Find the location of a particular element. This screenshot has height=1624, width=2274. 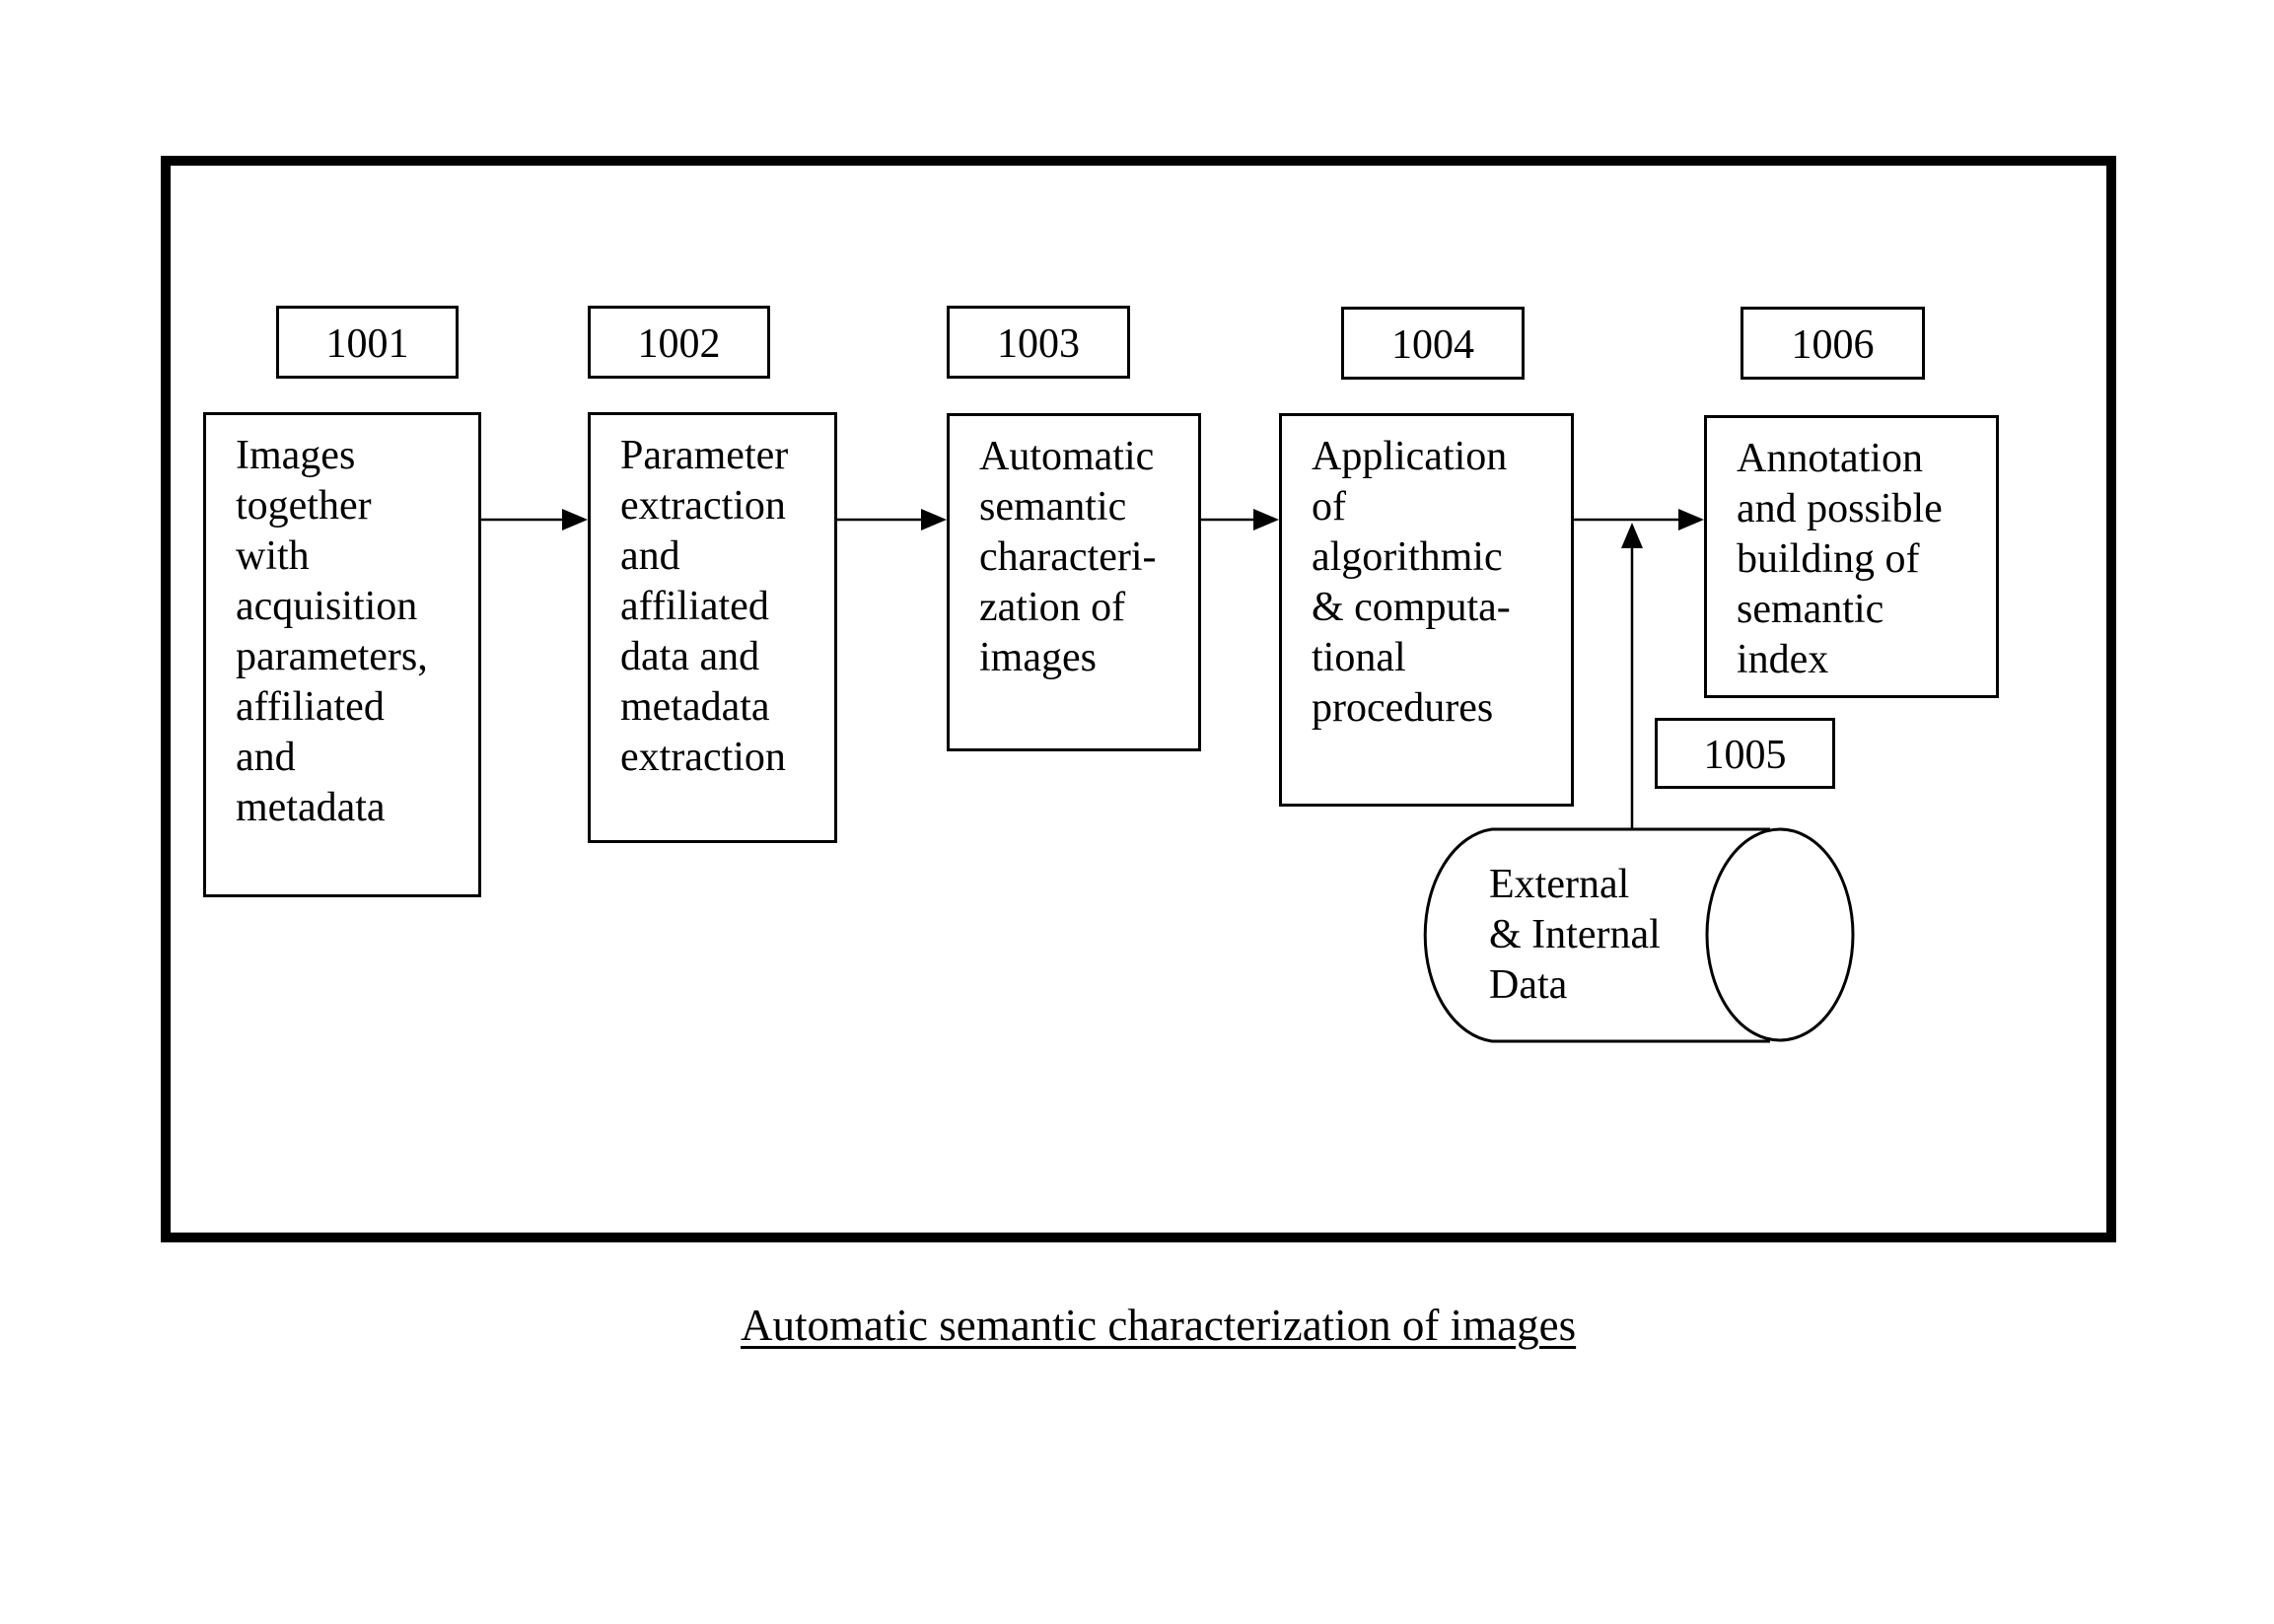

cylinder-text-line: External is located at coordinates (1559, 884).